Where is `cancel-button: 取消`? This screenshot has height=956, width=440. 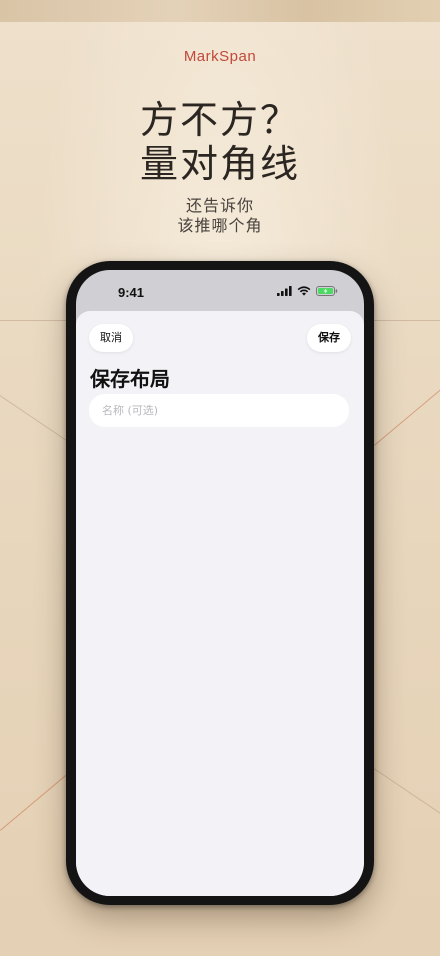 cancel-button: 取消 is located at coordinates (111, 338).